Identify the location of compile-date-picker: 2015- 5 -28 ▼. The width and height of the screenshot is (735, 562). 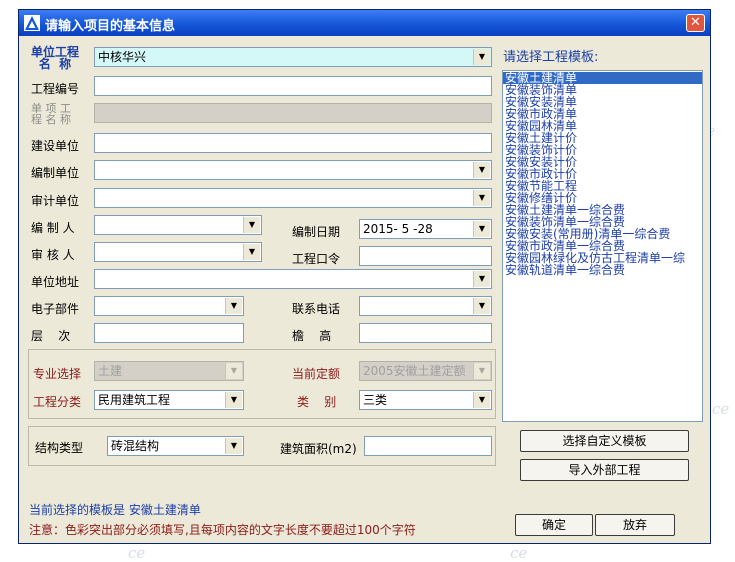
(425, 229).